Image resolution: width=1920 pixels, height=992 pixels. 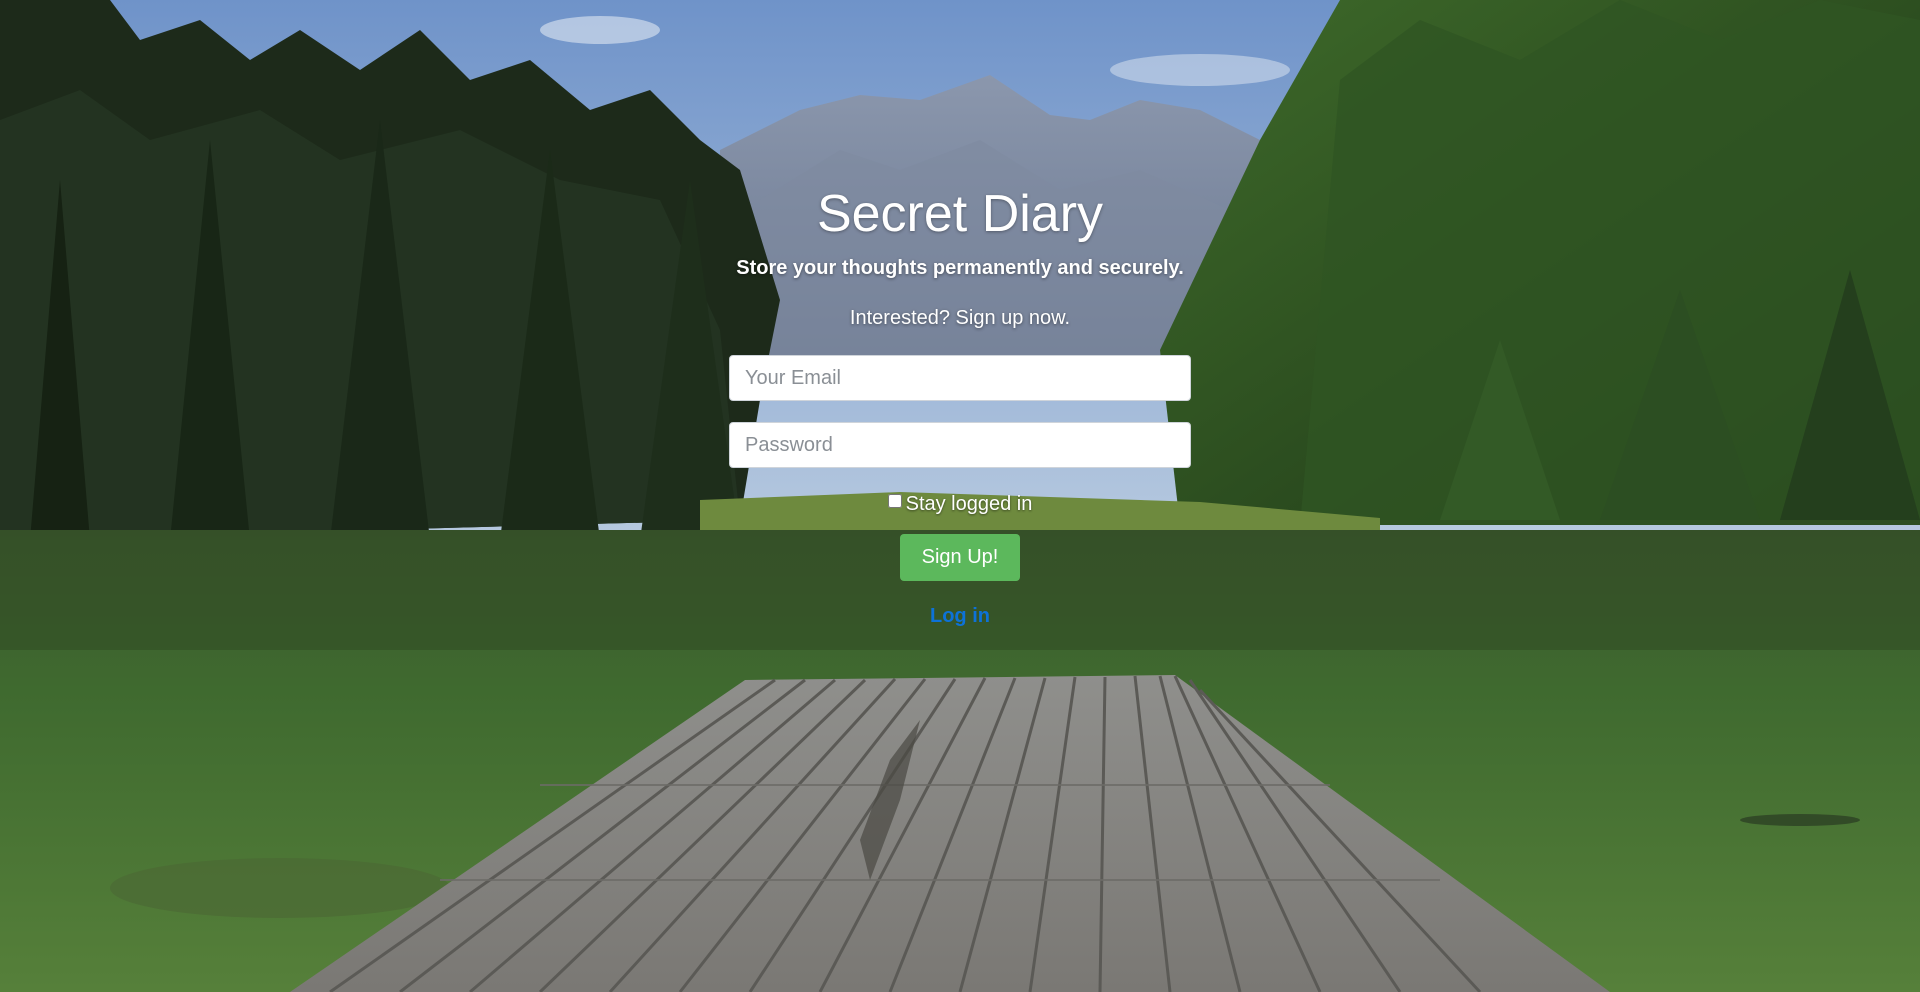 What do you see at coordinates (960, 378) in the screenshot?
I see `email-input` at bounding box center [960, 378].